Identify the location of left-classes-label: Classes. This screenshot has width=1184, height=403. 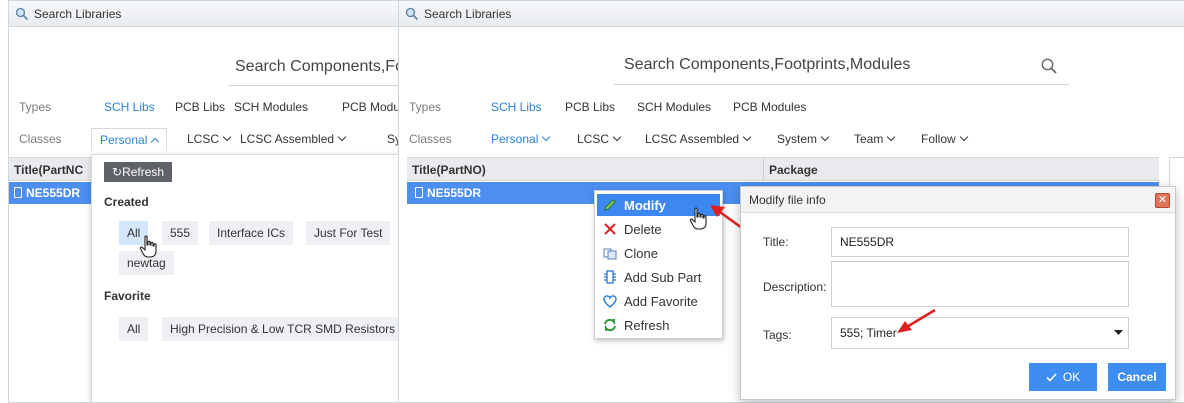
(40, 139).